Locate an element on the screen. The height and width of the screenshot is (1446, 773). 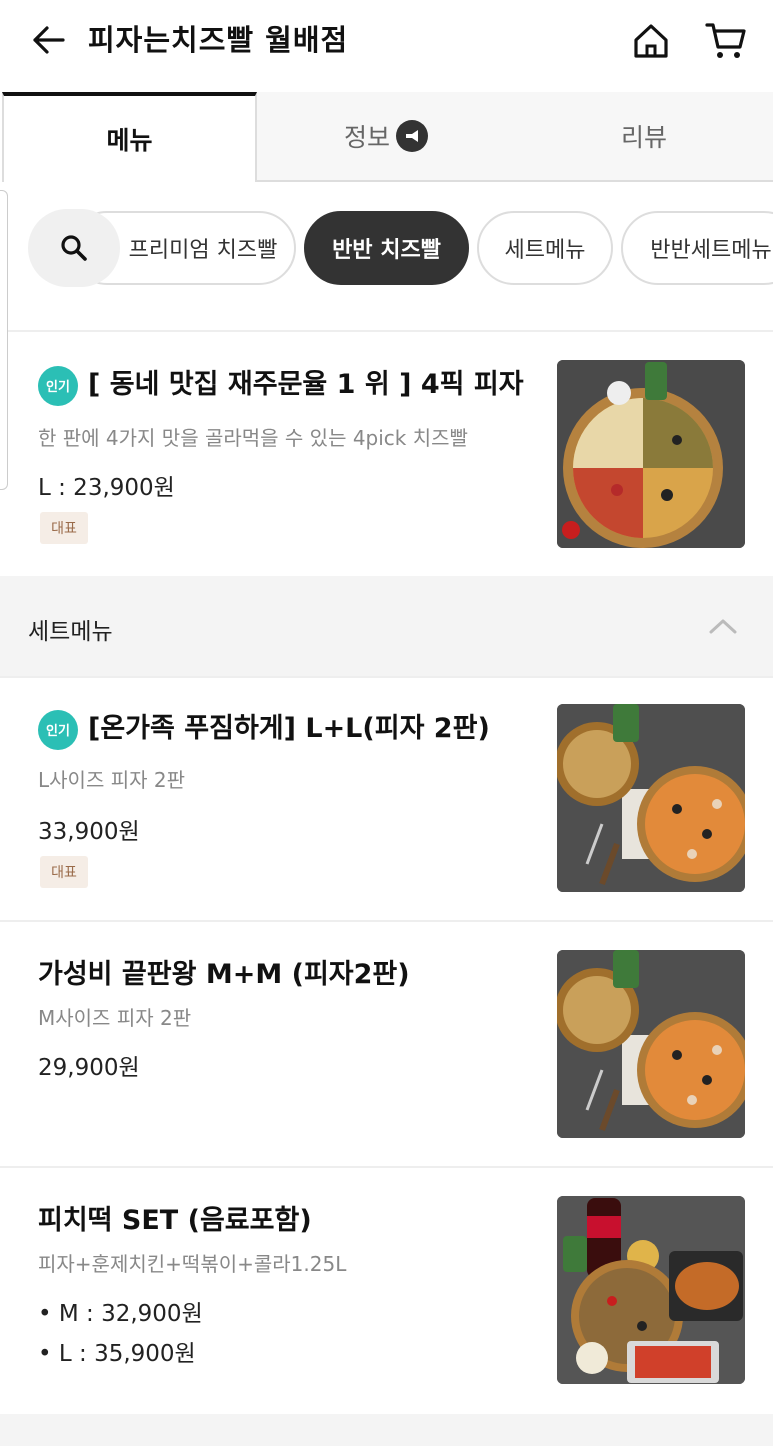
item-desc: 한 판에 4가지 맛을 골라먹을 수 있는 4pick 치즈빨 is located at coordinates (253, 438).